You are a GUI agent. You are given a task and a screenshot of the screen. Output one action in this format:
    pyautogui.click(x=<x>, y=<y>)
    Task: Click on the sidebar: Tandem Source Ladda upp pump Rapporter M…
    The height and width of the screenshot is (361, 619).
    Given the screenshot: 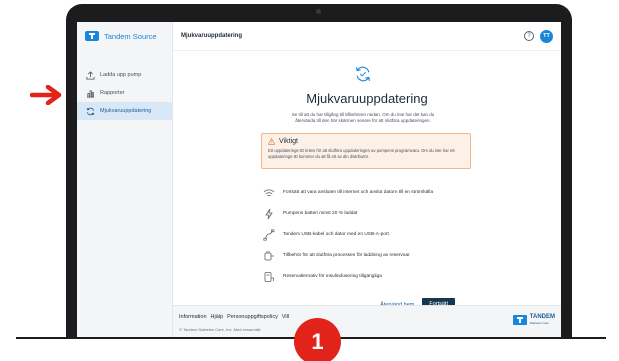 What is the action you would take?
    pyautogui.click(x=125, y=180)
    